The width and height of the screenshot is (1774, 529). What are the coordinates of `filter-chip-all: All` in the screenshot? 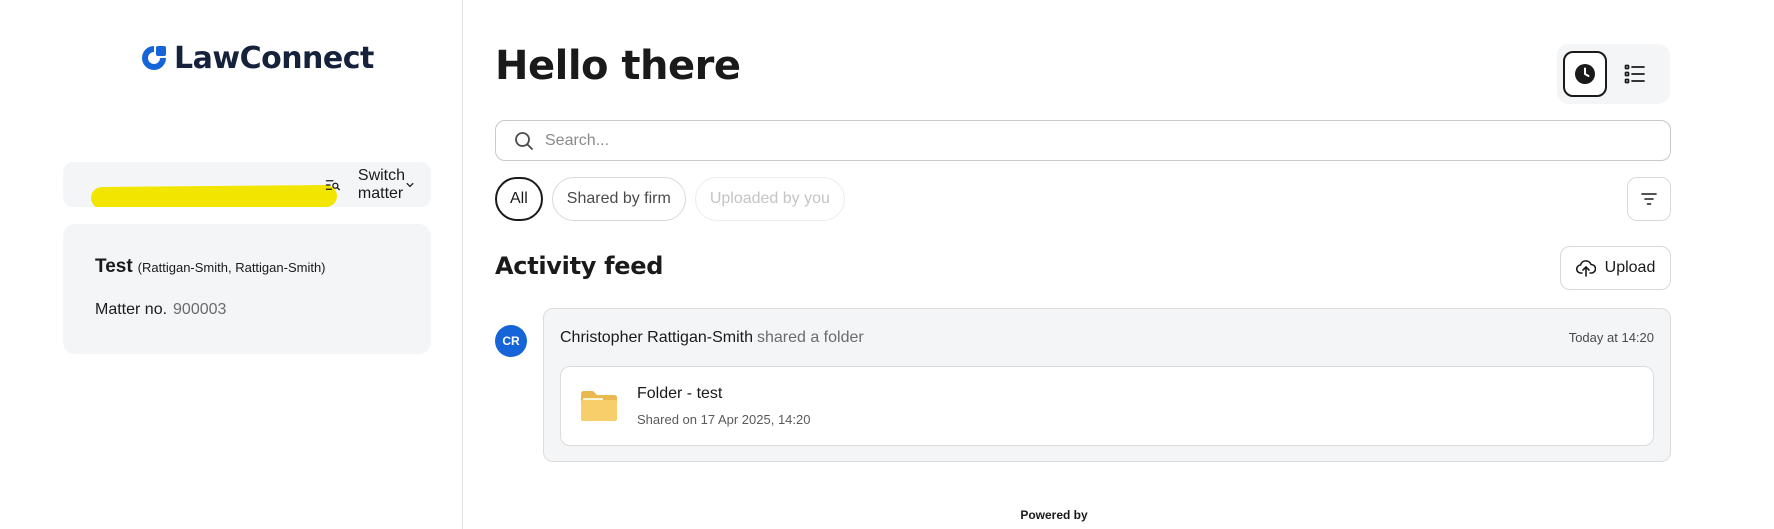 It's located at (519, 199).